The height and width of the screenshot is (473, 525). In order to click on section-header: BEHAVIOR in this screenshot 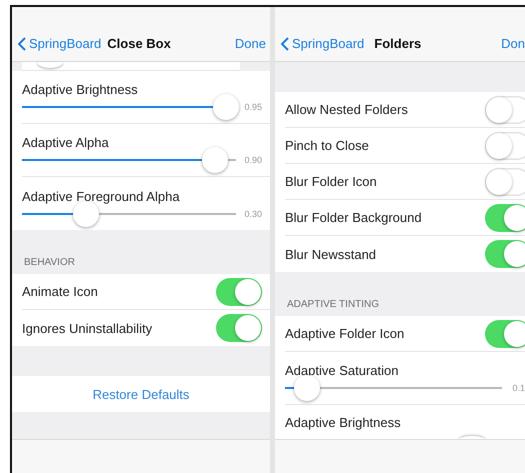, I will do `click(49, 262)`.